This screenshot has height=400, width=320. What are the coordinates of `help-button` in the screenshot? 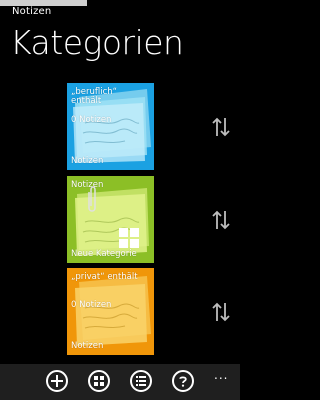 It's located at (183, 381).